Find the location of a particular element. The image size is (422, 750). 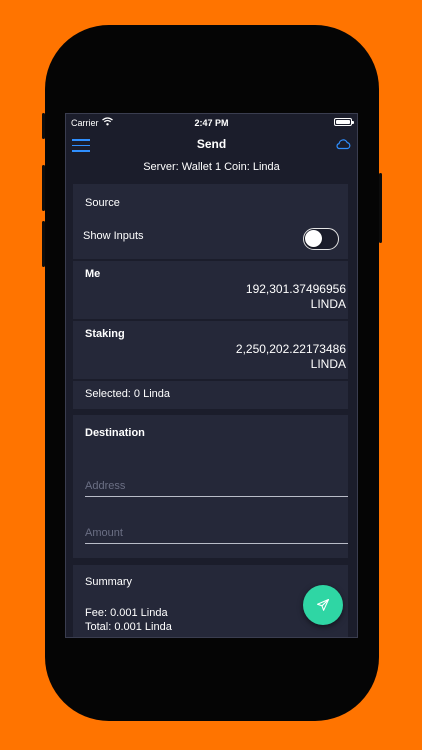

account-name-staking: Staking is located at coordinates (105, 334).